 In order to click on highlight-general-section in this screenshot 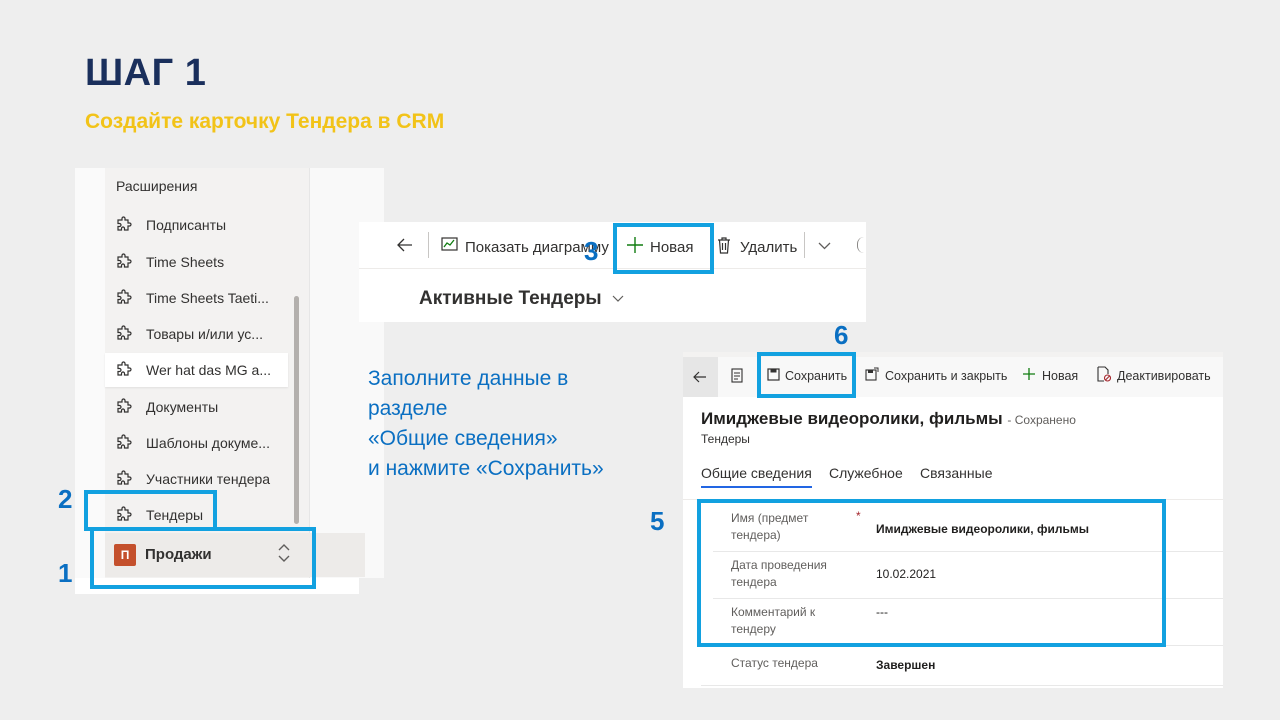, I will do `click(931, 573)`.